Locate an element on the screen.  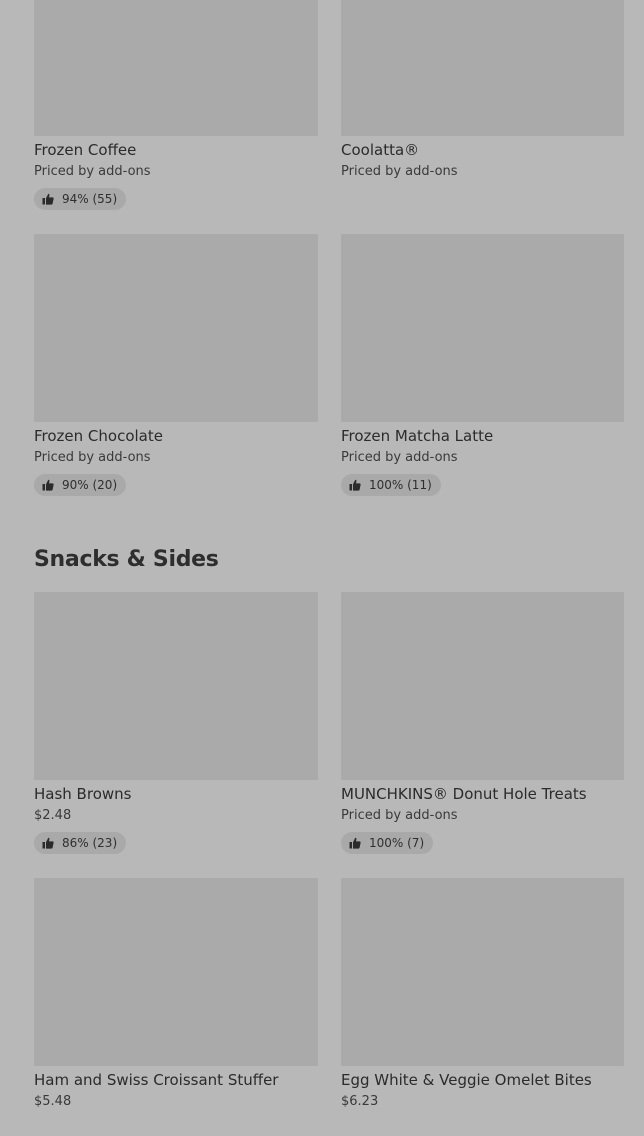
item-name: Hash Browns is located at coordinates (83, 794).